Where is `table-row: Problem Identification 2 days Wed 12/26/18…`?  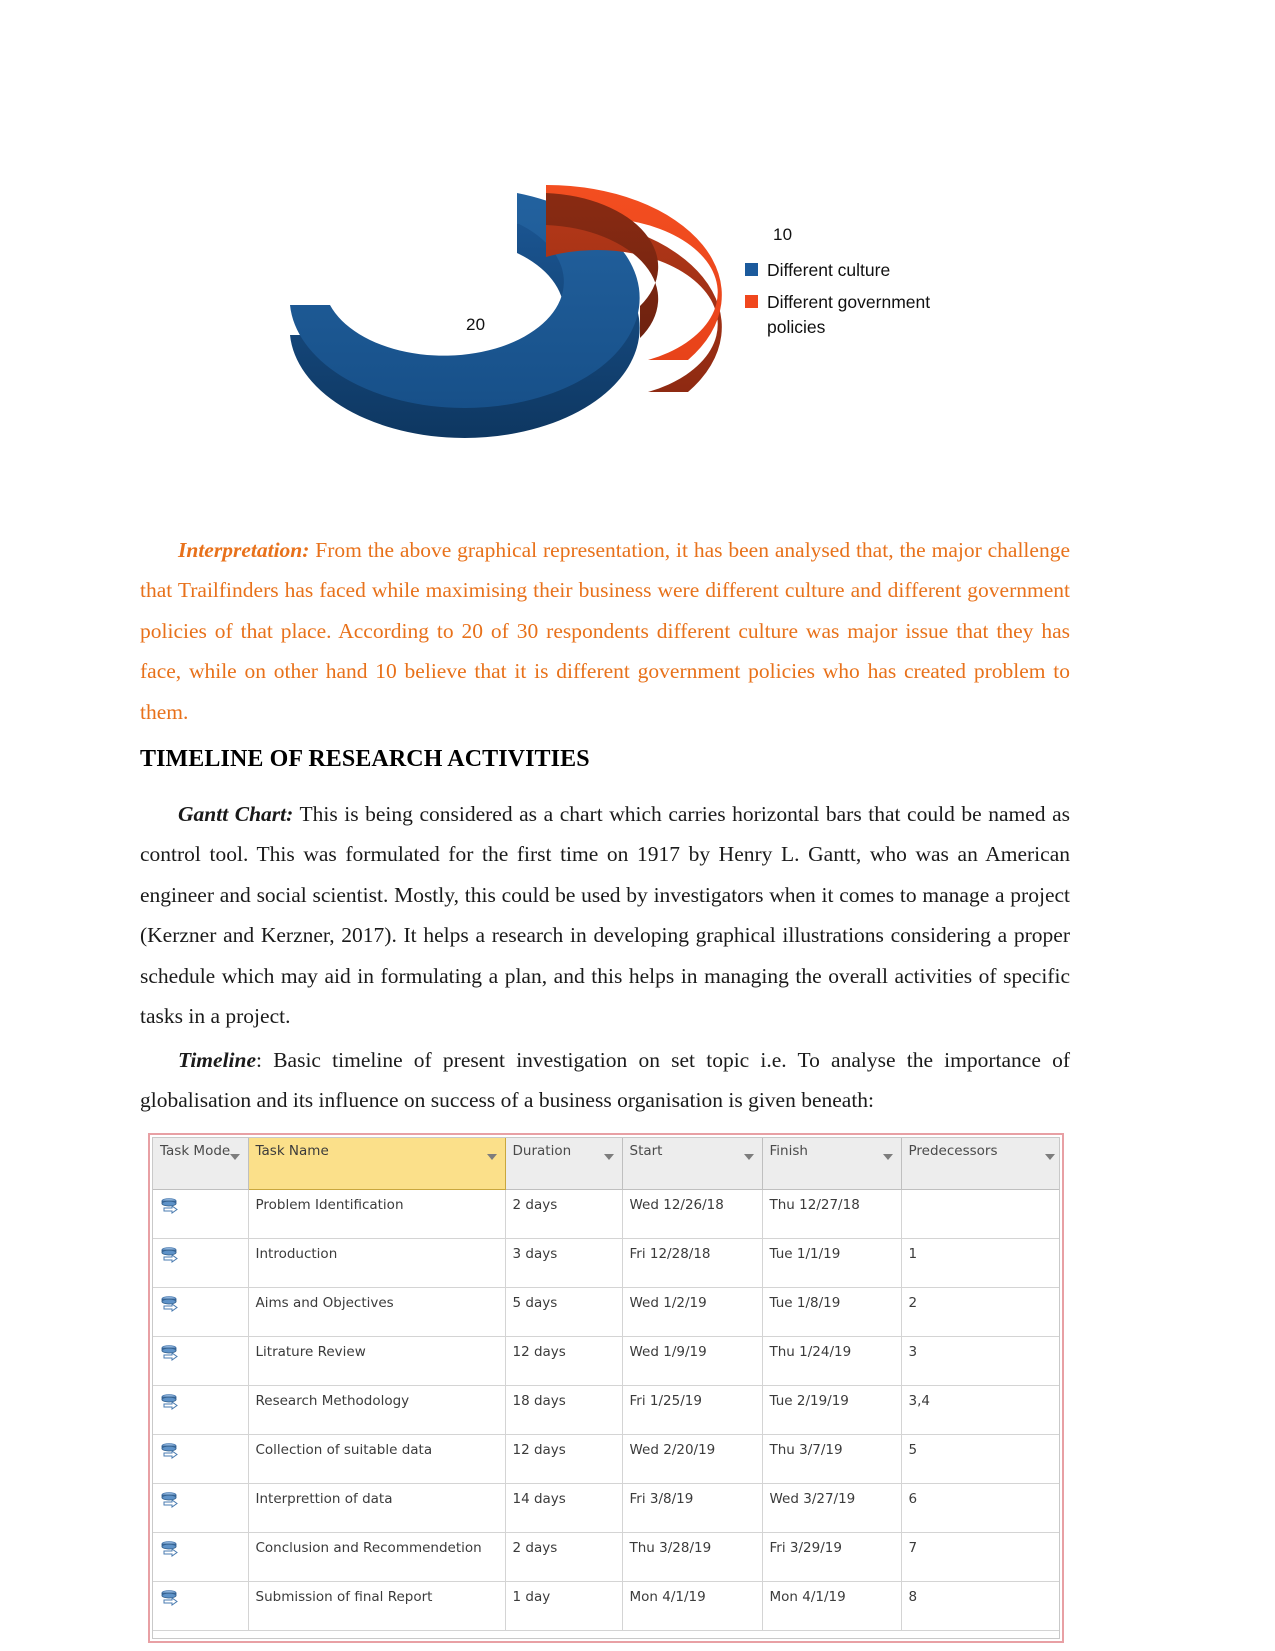
table-row: Problem Identification 2 days Wed 12/26/18… is located at coordinates (606, 1214).